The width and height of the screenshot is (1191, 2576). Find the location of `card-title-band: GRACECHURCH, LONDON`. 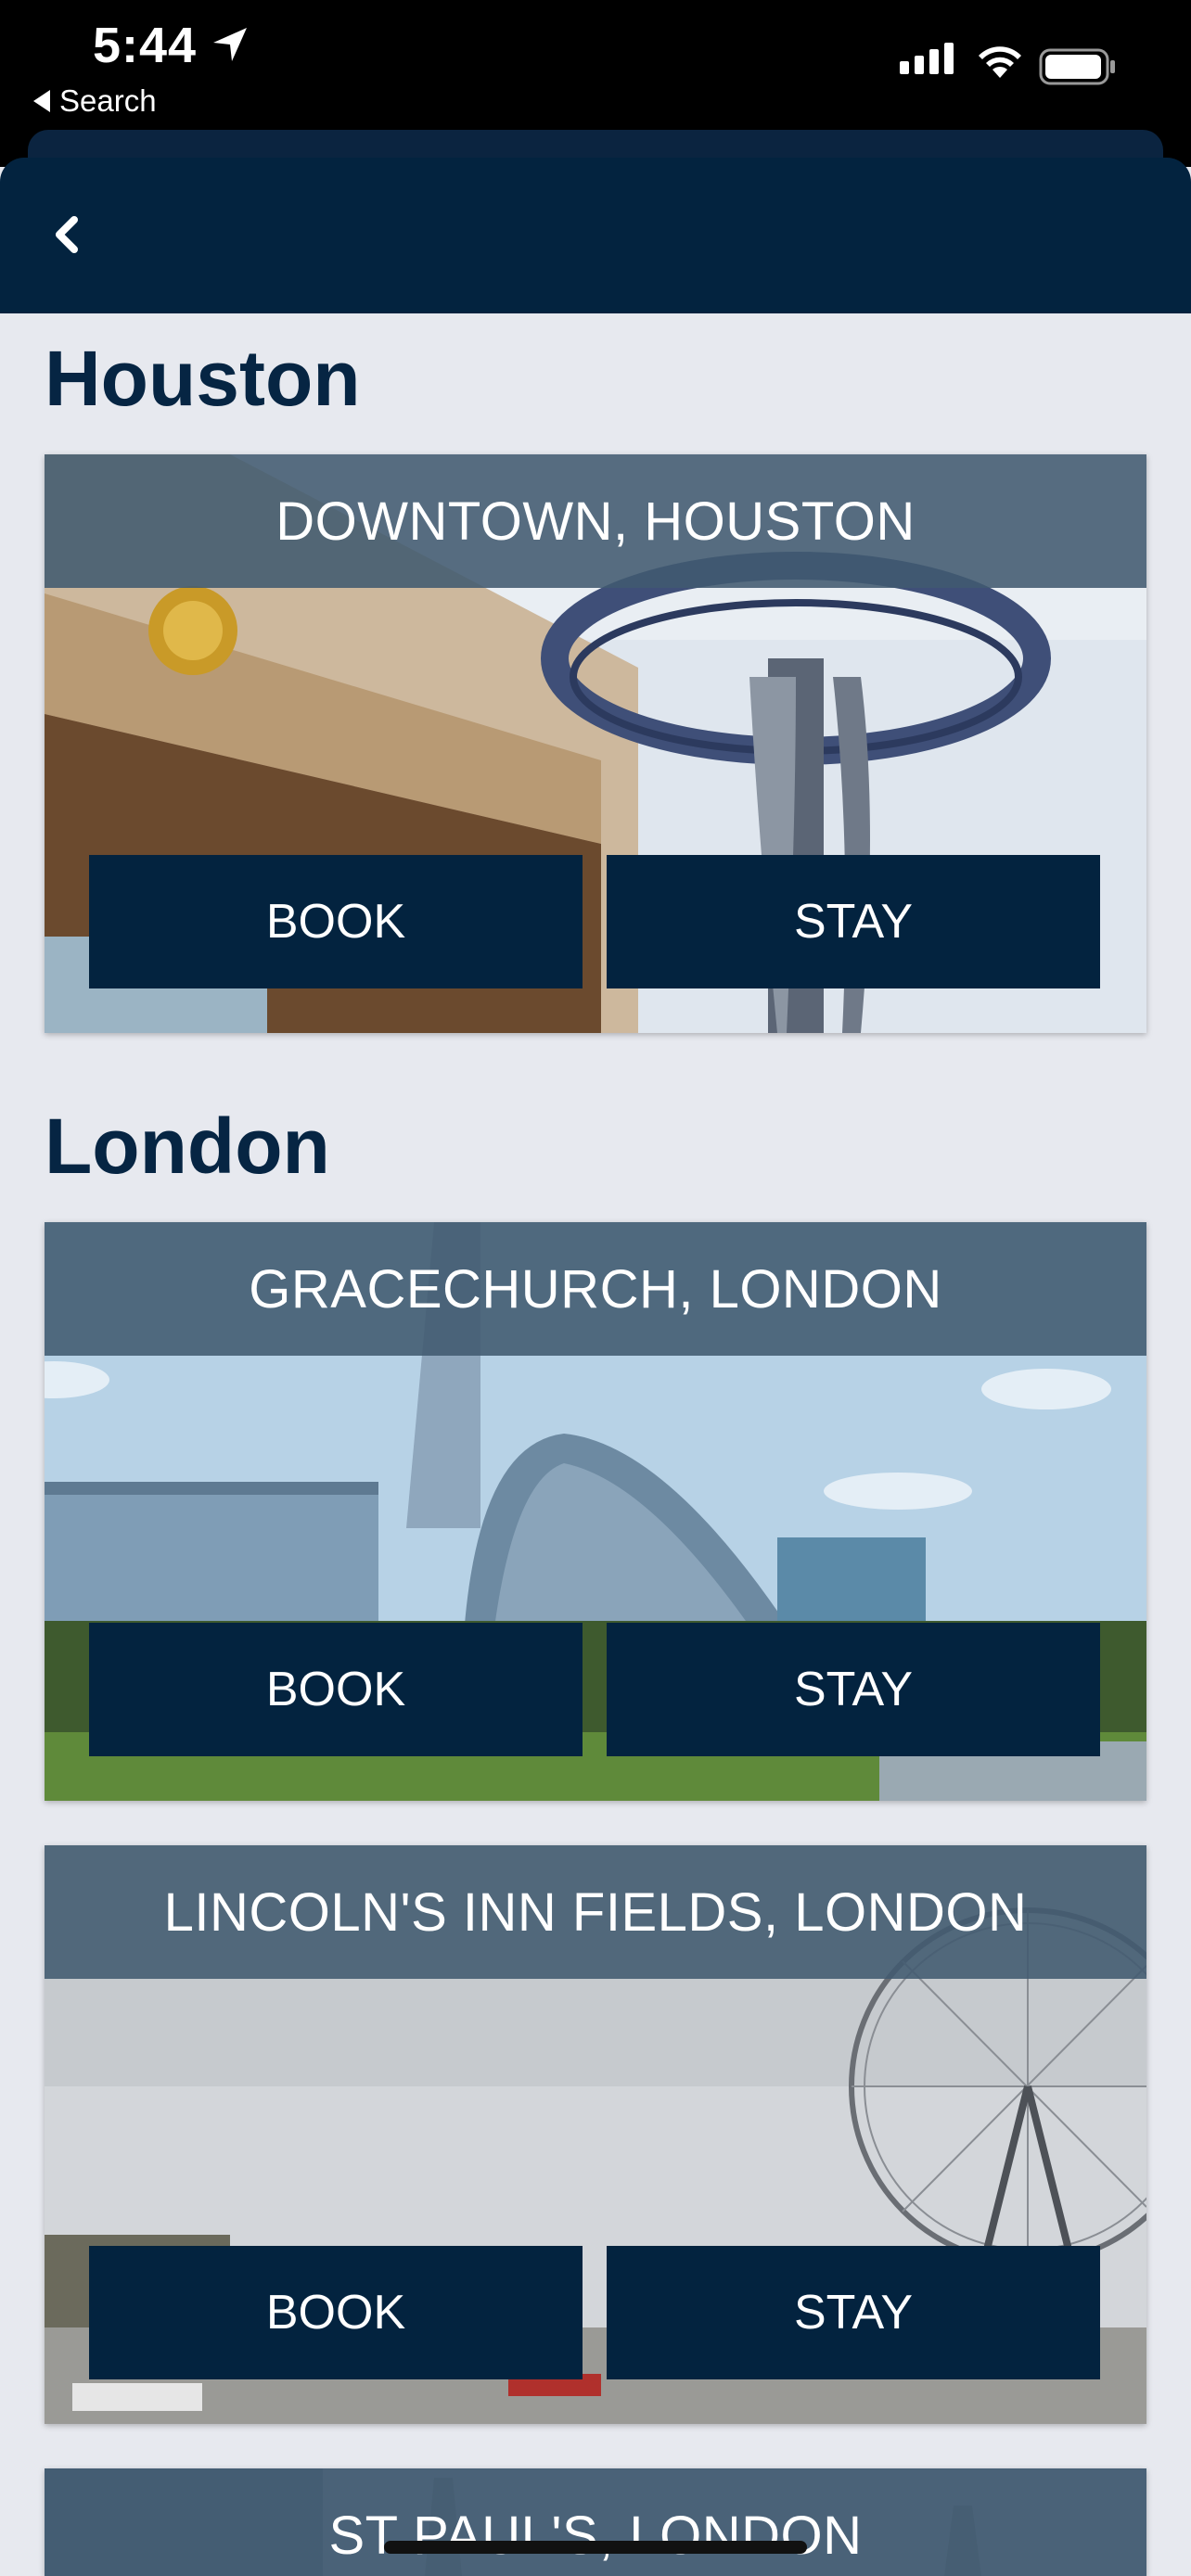

card-title-band: GRACECHURCH, LONDON is located at coordinates (595, 1289).